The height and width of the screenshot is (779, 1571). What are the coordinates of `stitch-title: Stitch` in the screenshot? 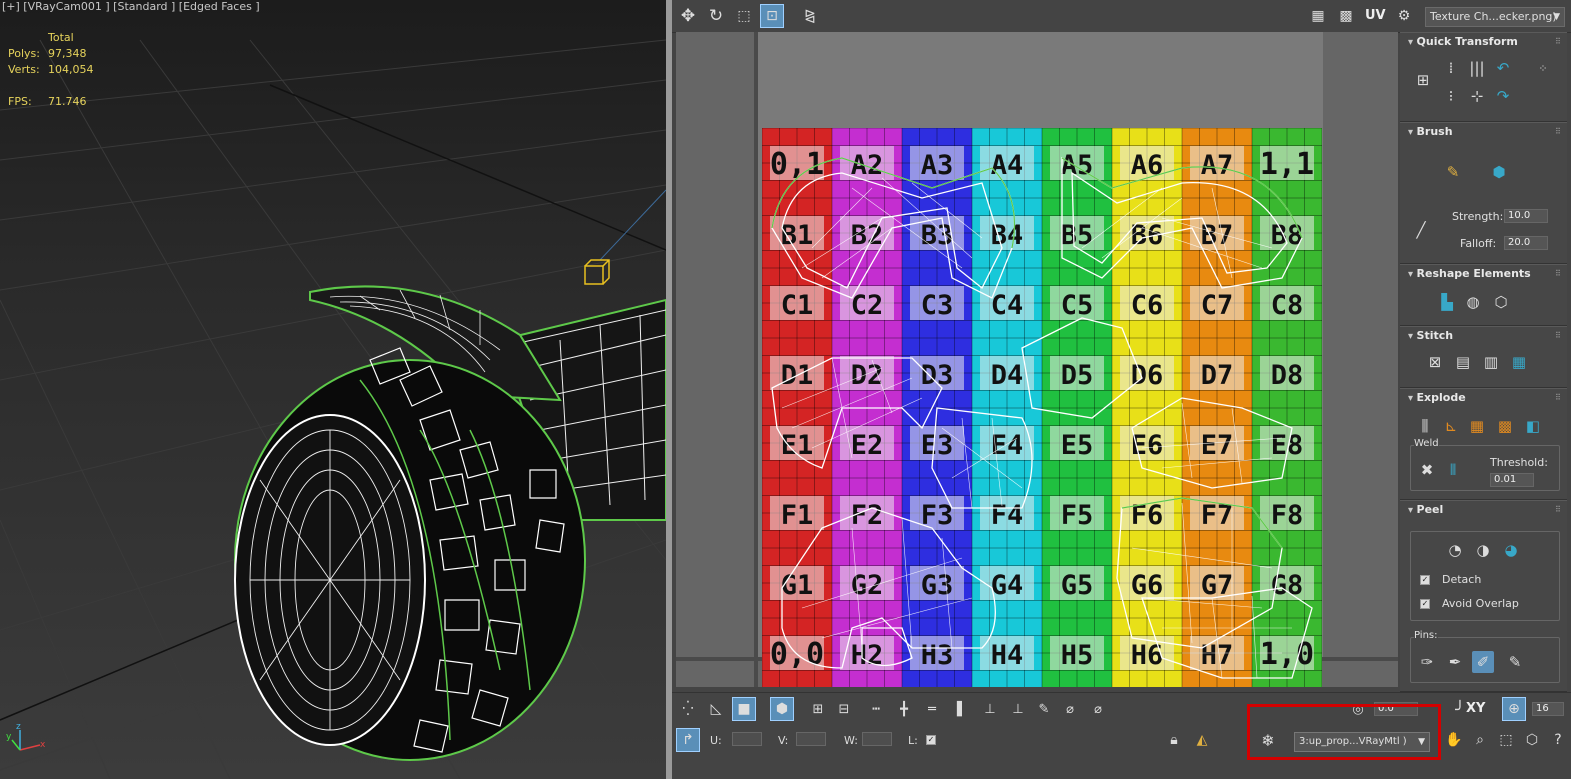 It's located at (1431, 335).